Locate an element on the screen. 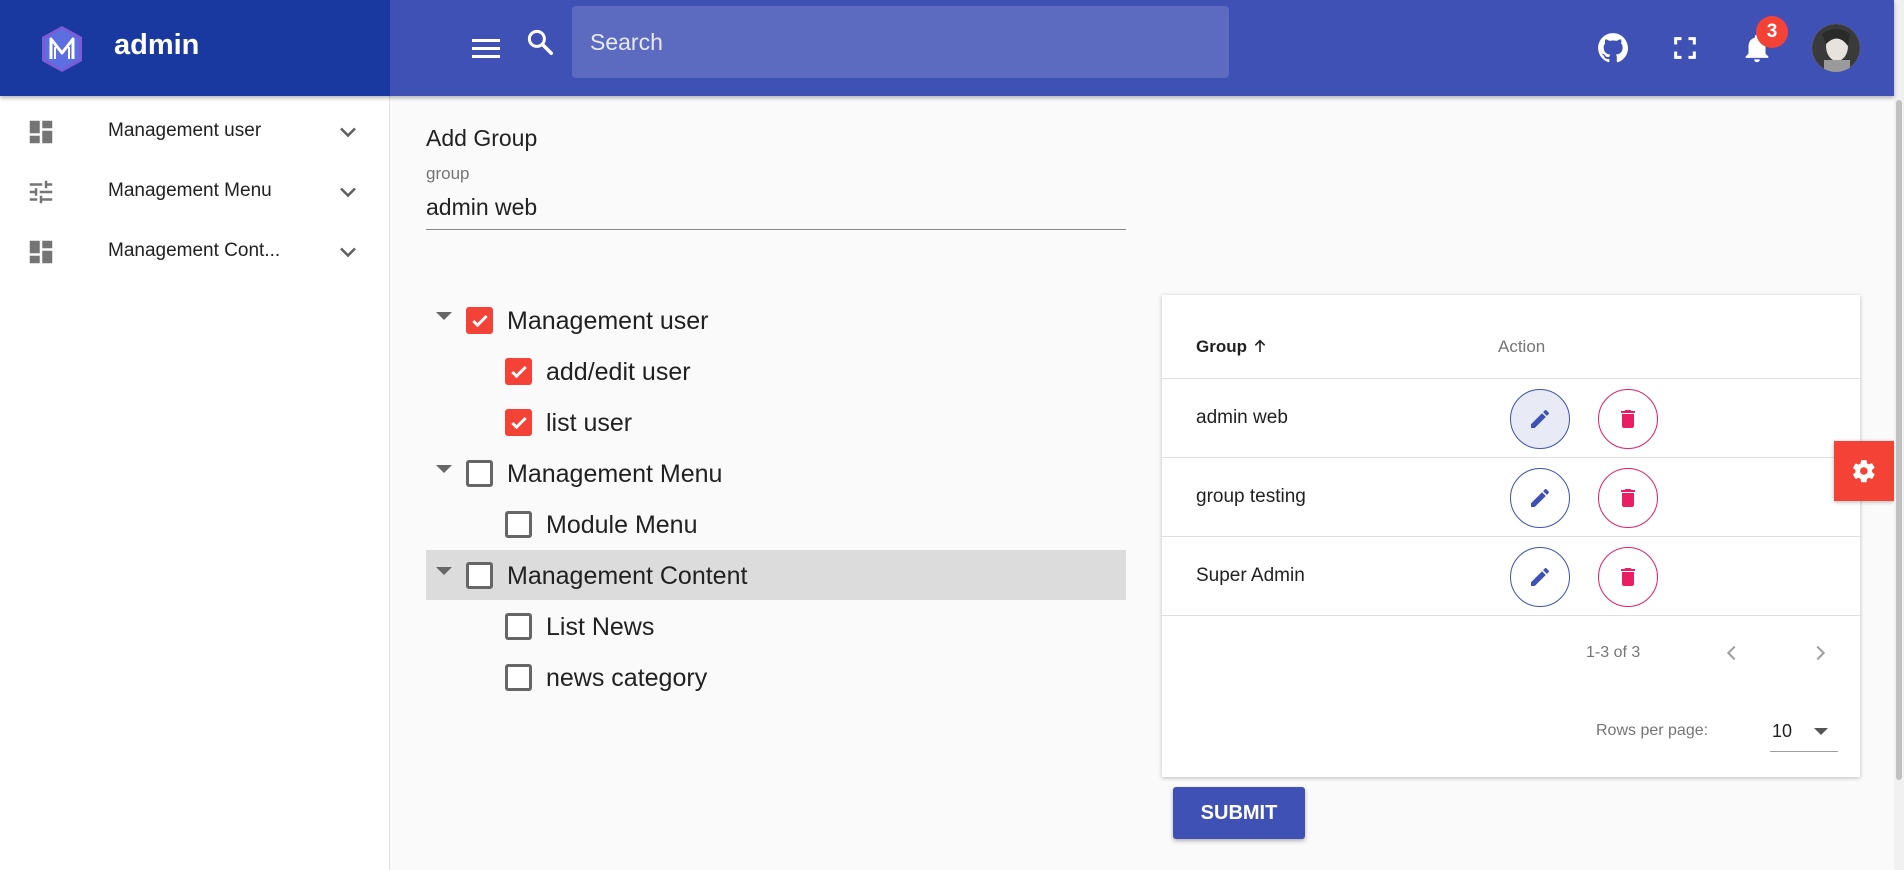 The height and width of the screenshot is (870, 1904). group-field-label: group is located at coordinates (448, 173).